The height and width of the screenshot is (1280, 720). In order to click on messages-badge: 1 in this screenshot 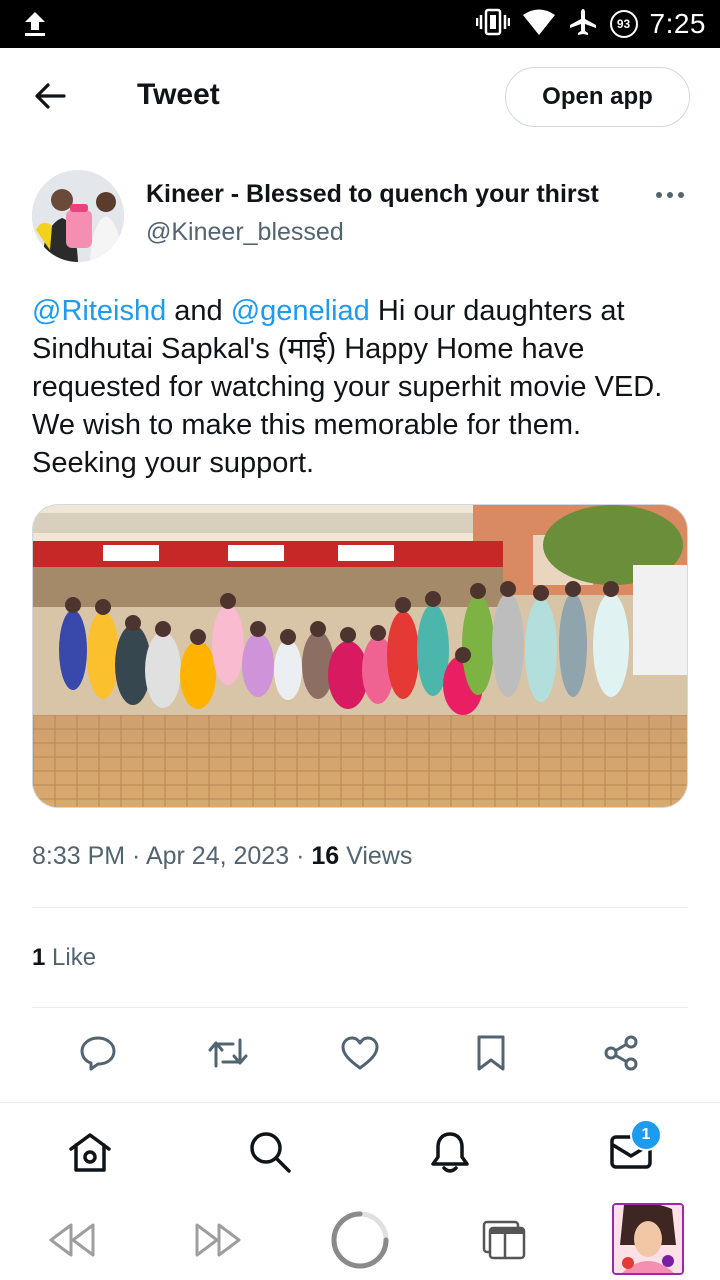, I will do `click(646, 1135)`.